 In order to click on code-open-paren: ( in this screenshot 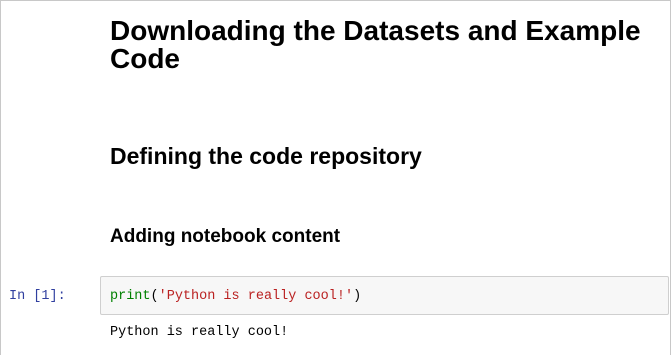, I will do `click(154, 296)`.